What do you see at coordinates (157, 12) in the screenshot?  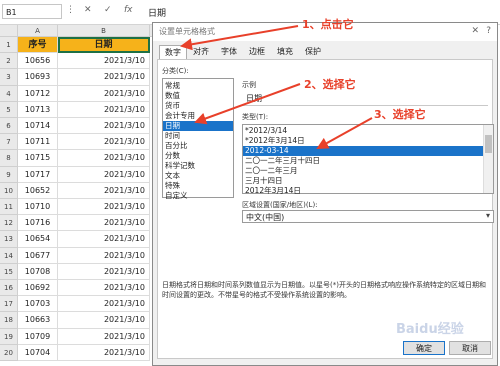 I see `formula-input: 日期` at bounding box center [157, 12].